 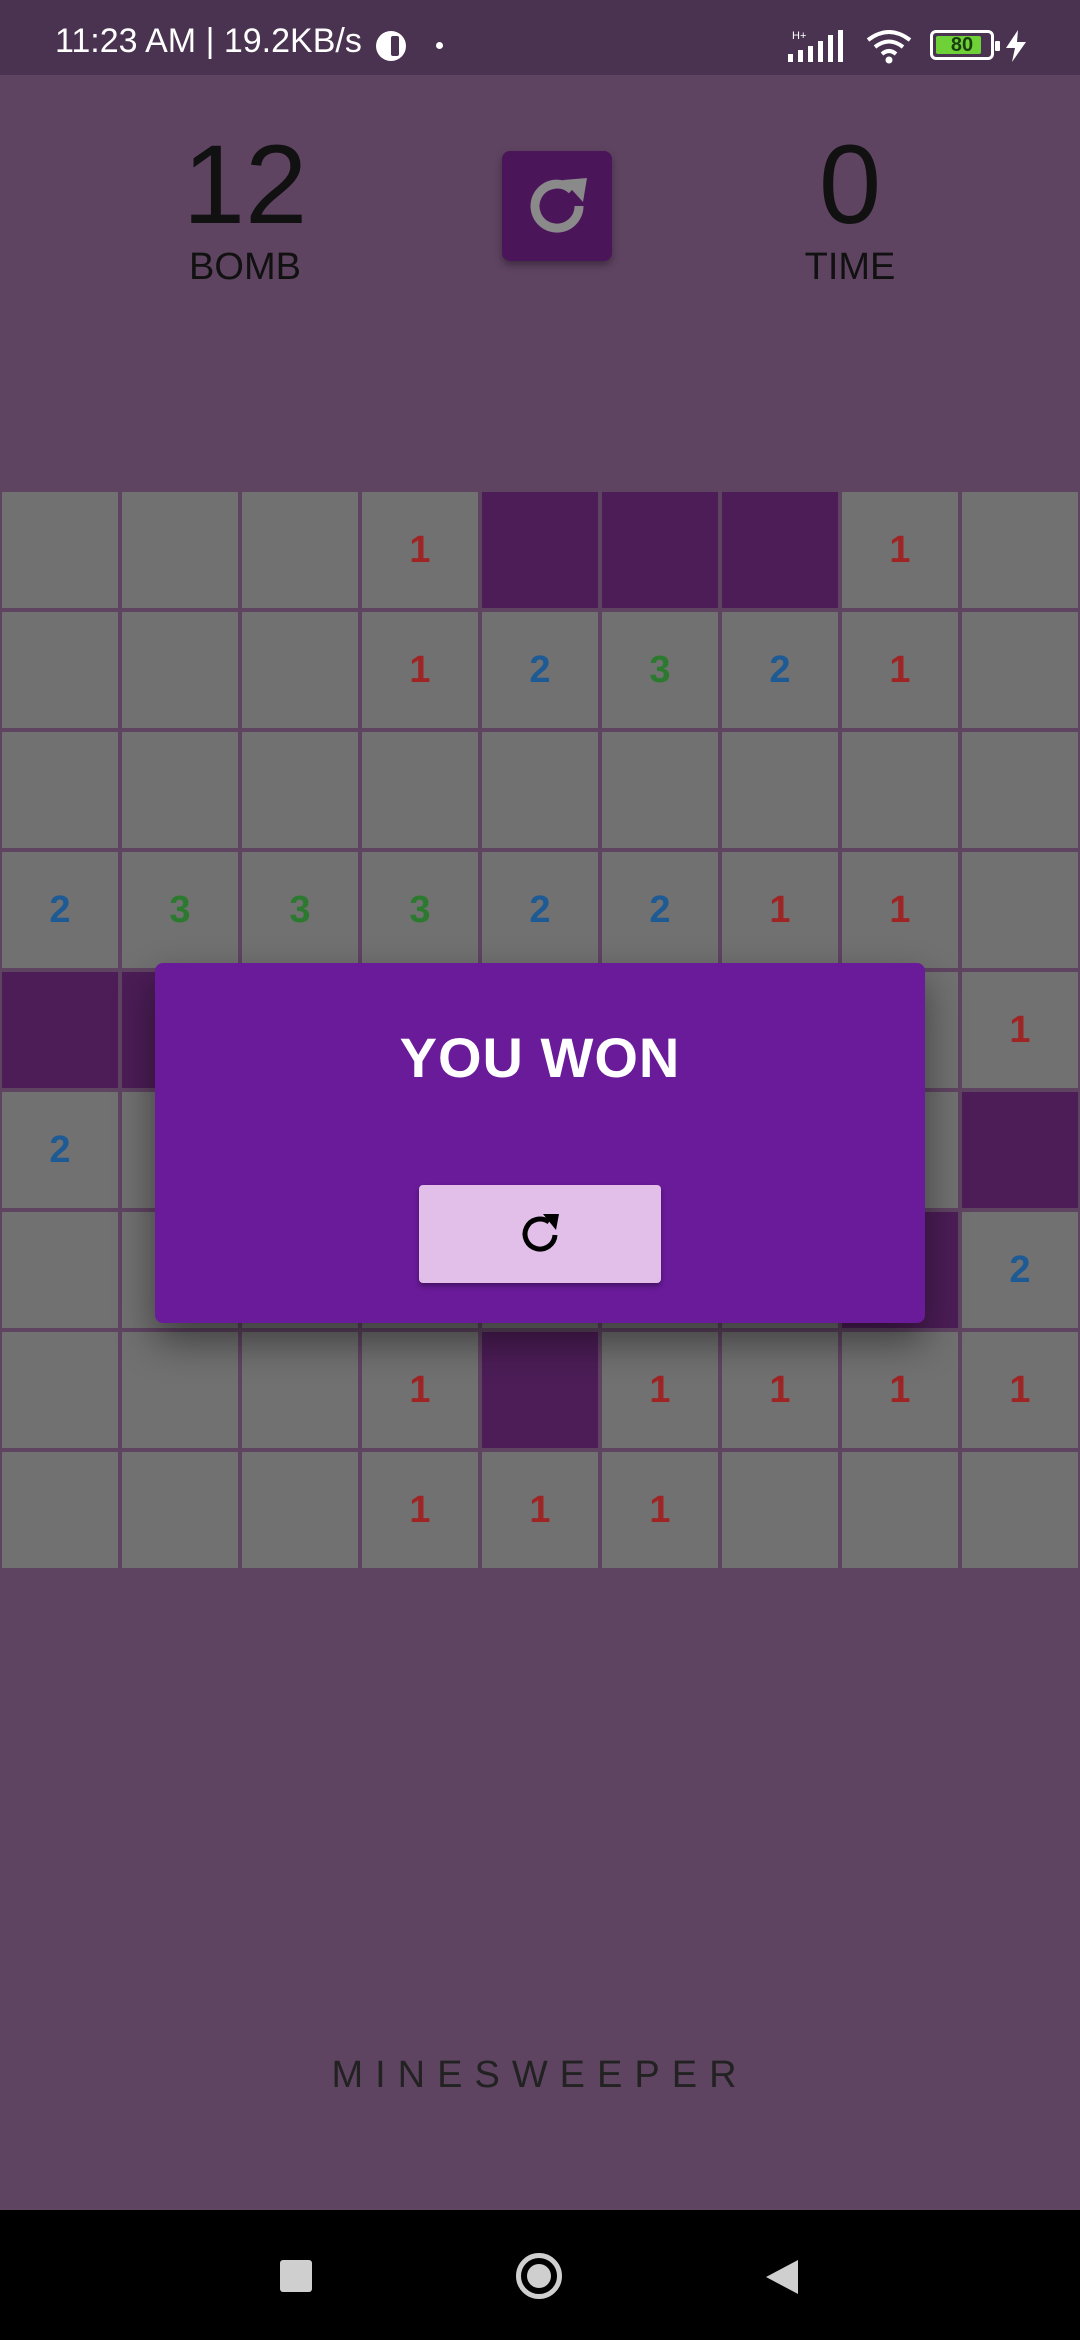 What do you see at coordinates (439, 45) in the screenshot?
I see `notification-dot` at bounding box center [439, 45].